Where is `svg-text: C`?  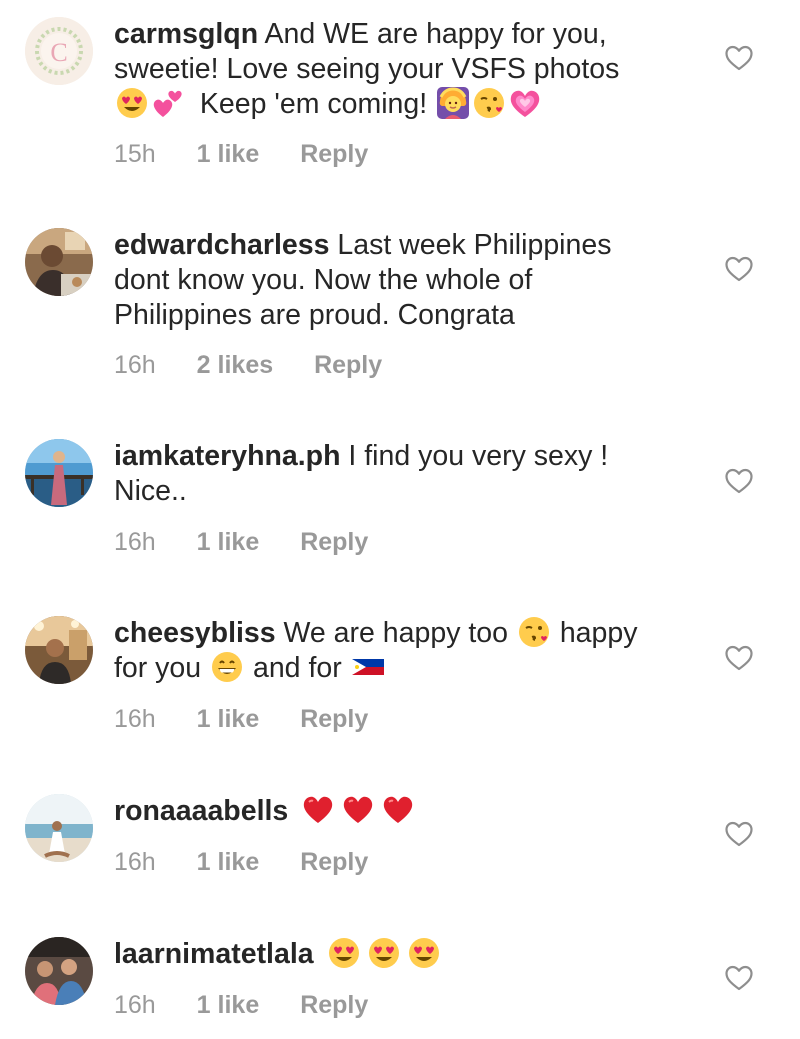 svg-text: C is located at coordinates (58, 52).